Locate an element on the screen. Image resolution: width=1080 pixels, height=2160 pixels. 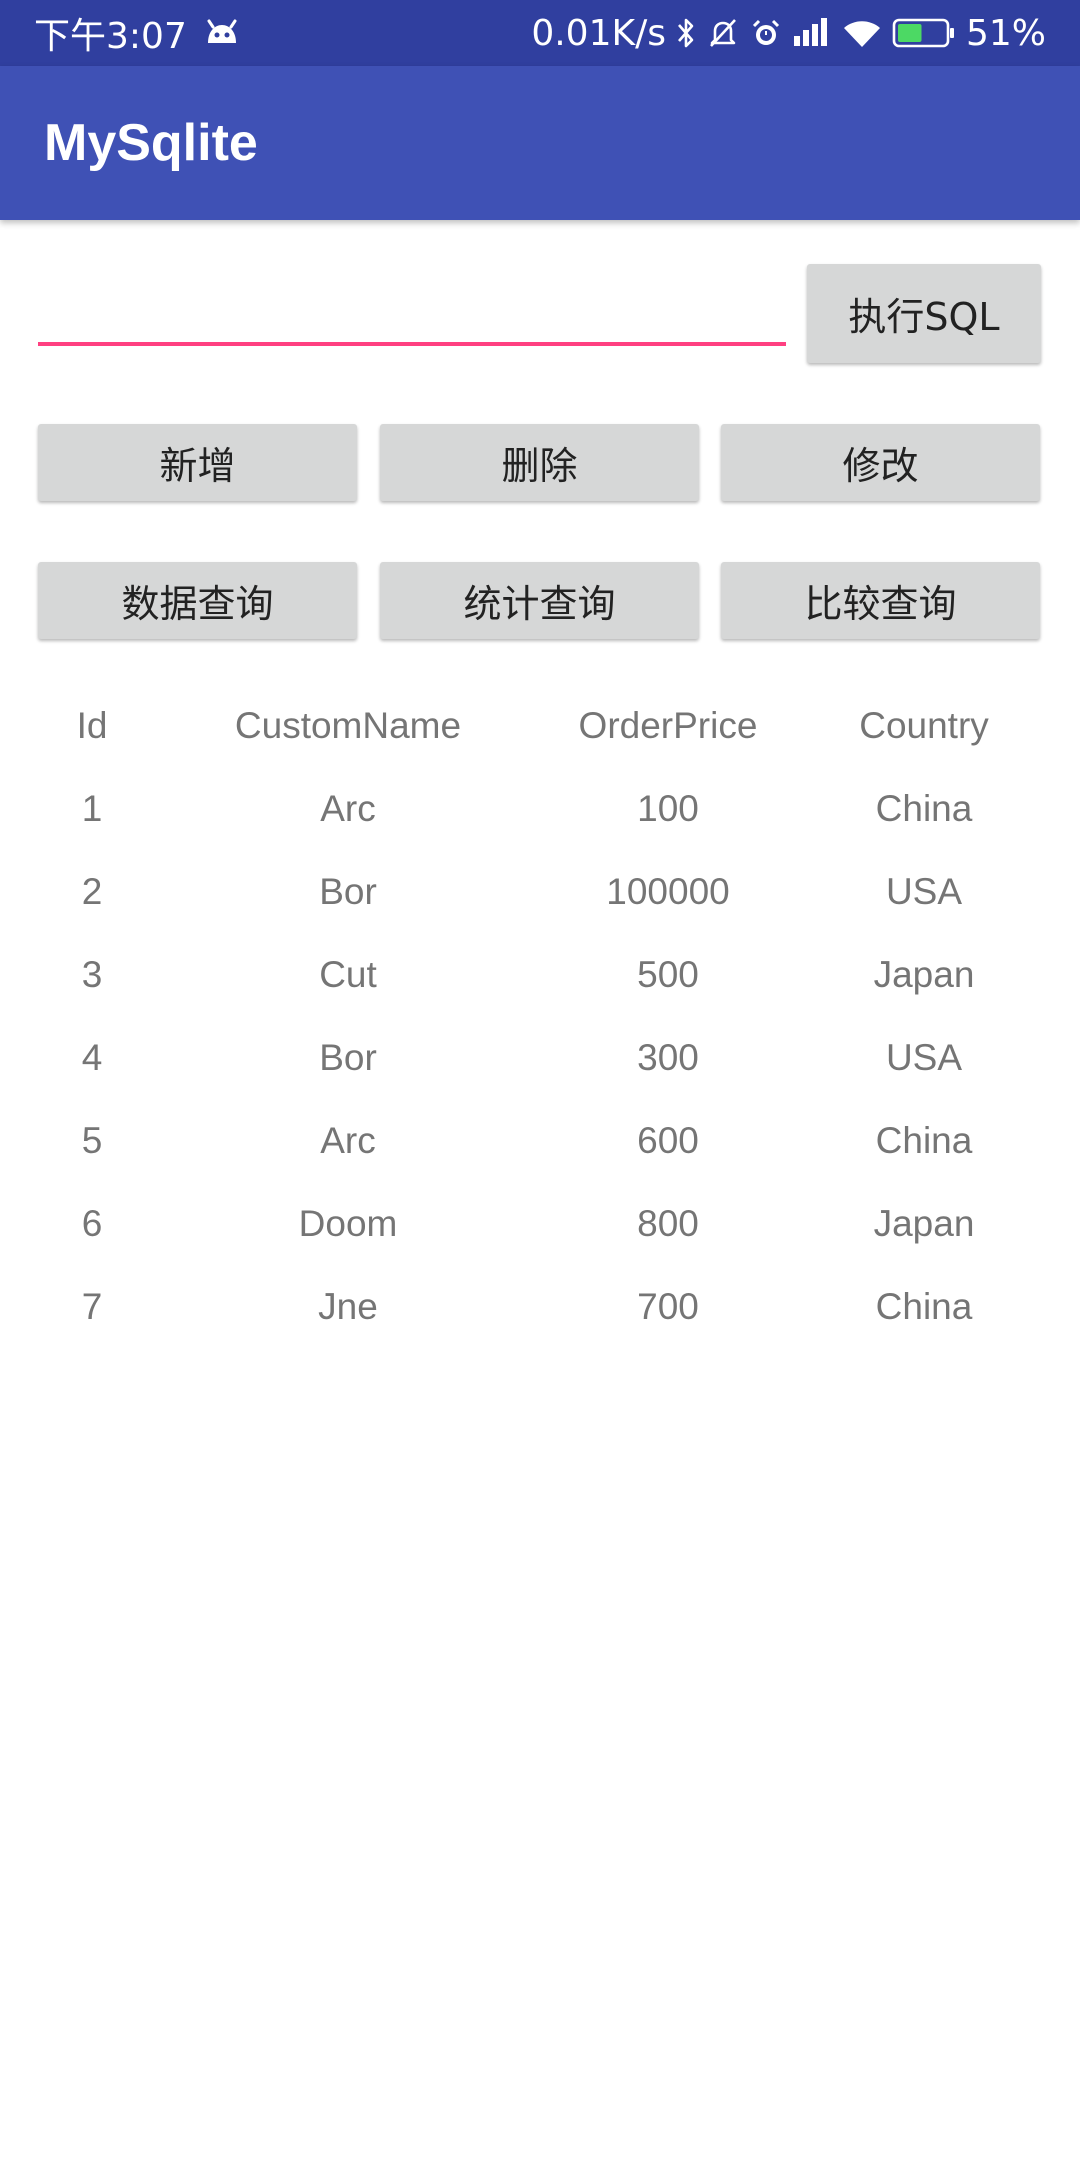
cell-id: 2 is located at coordinates (92, 891).